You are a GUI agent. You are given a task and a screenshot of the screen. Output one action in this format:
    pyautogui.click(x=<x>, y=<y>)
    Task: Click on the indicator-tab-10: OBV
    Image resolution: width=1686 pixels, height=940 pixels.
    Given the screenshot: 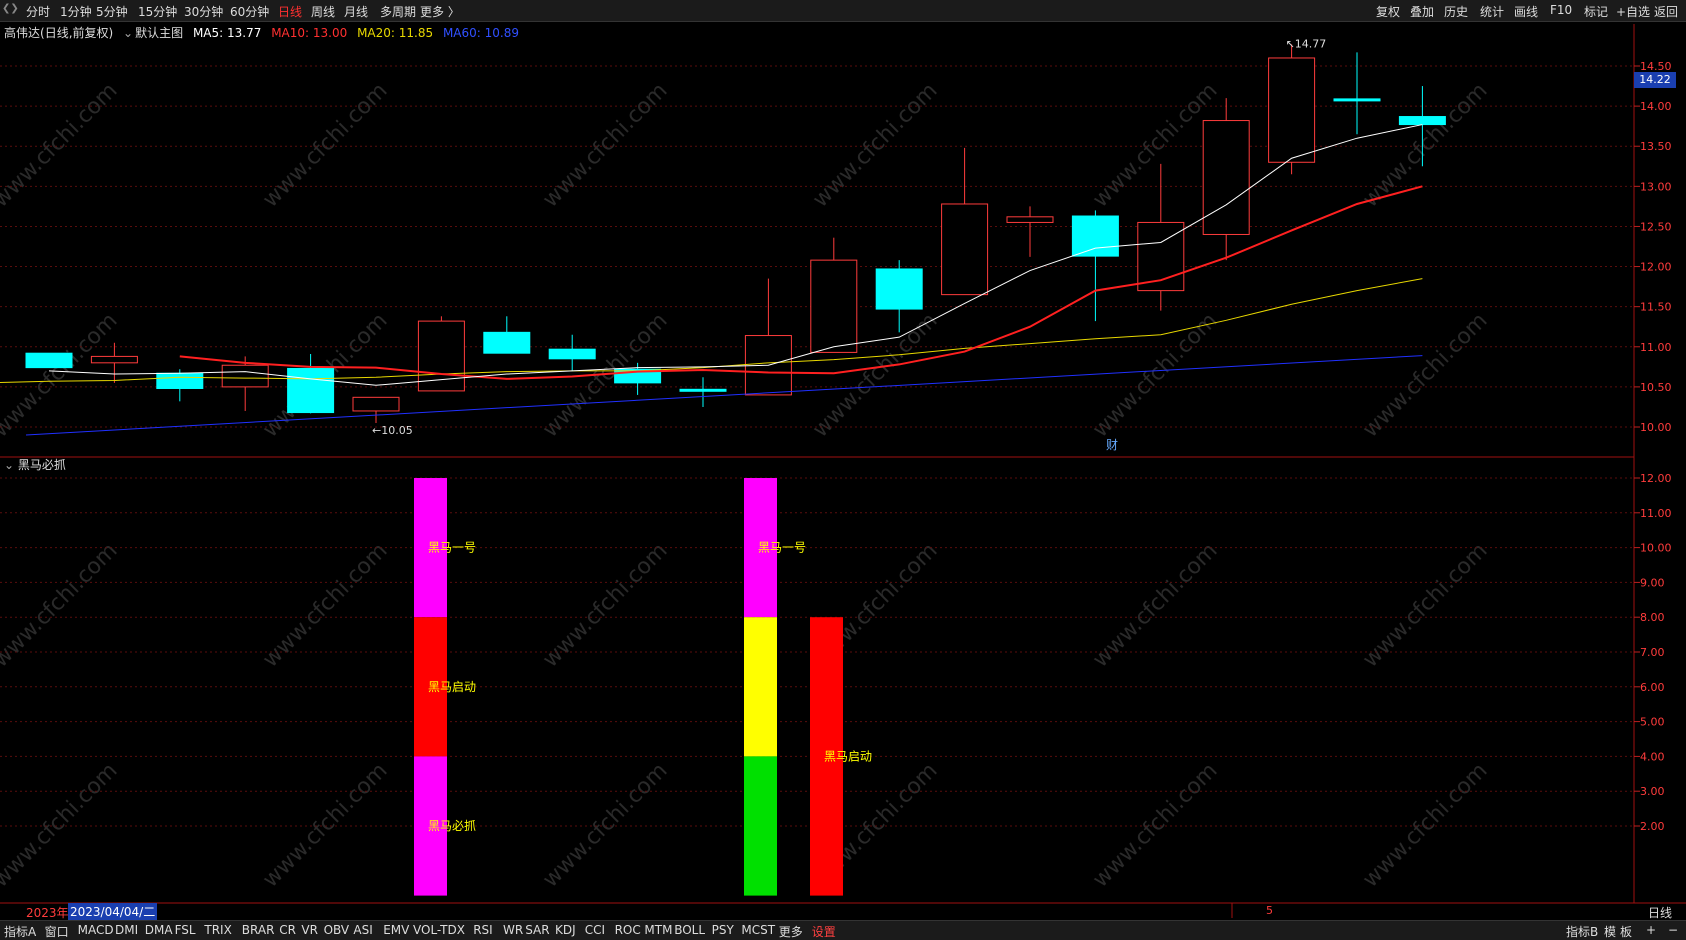 What is the action you would take?
    pyautogui.click(x=337, y=930)
    